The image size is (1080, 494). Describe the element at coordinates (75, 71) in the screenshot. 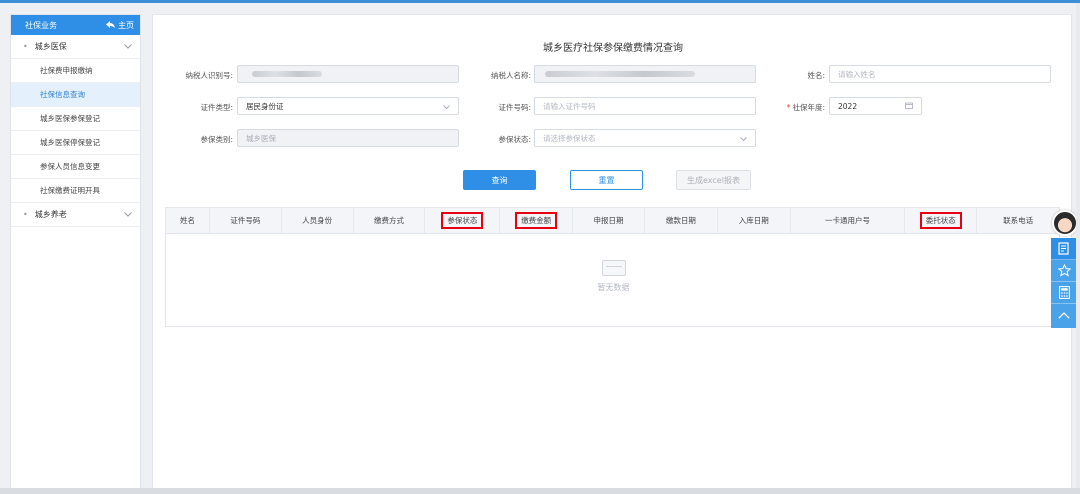

I see `menu-item-social-fee-declare: 社保费申报缴纳` at that location.